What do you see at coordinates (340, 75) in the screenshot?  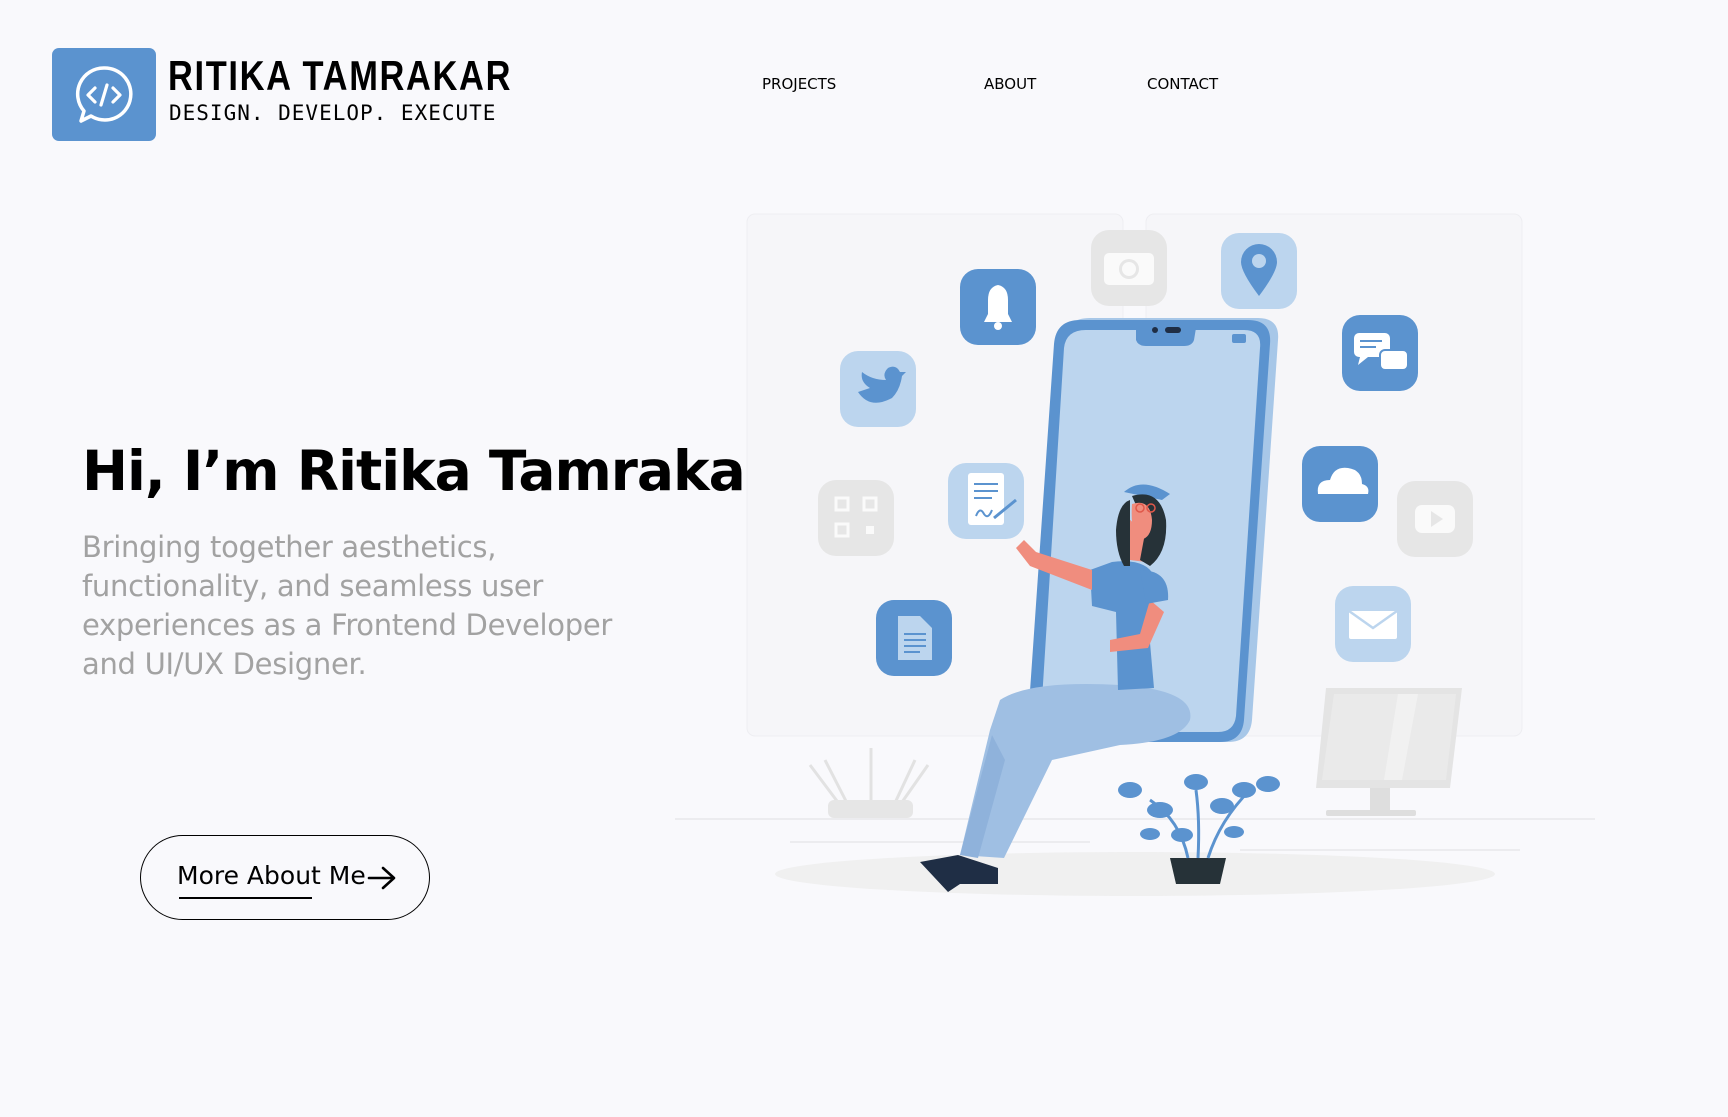 I see `brand-name: RITIKA TAMRAKAR` at bounding box center [340, 75].